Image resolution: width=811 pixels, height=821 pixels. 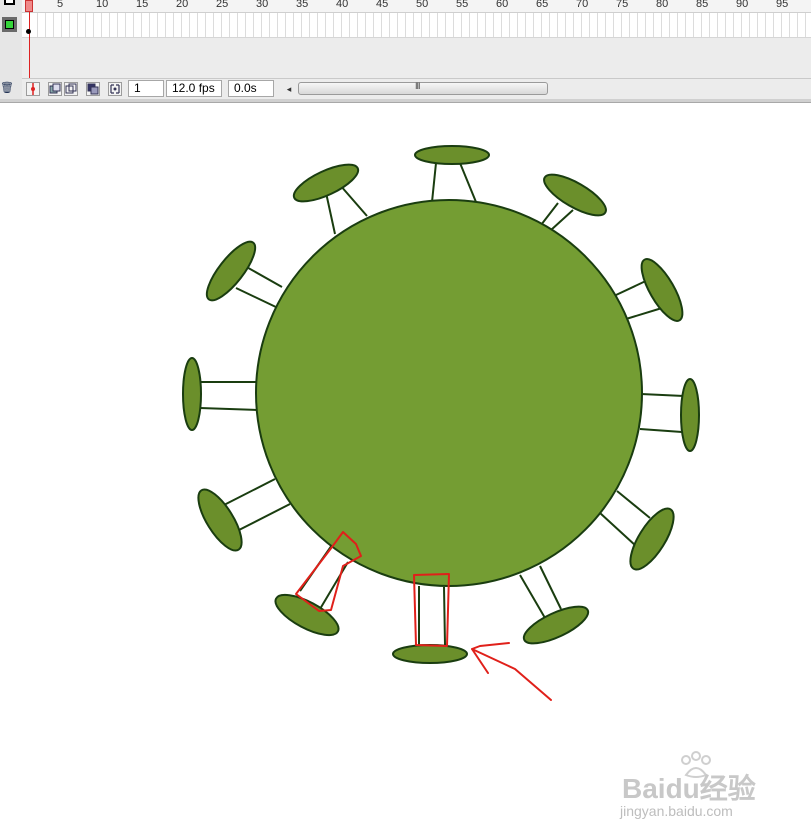 What do you see at coordinates (9, 2) in the screenshot?
I see `square-outline-icon` at bounding box center [9, 2].